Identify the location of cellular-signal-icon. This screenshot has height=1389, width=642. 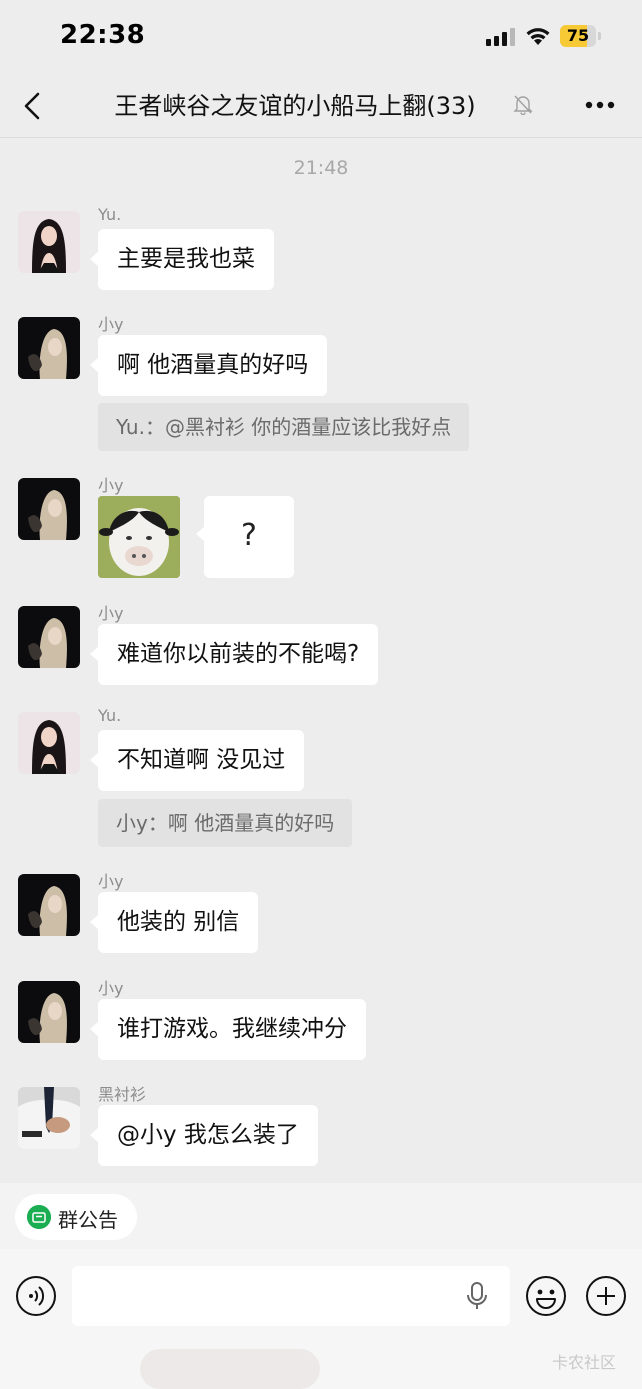
(500, 37).